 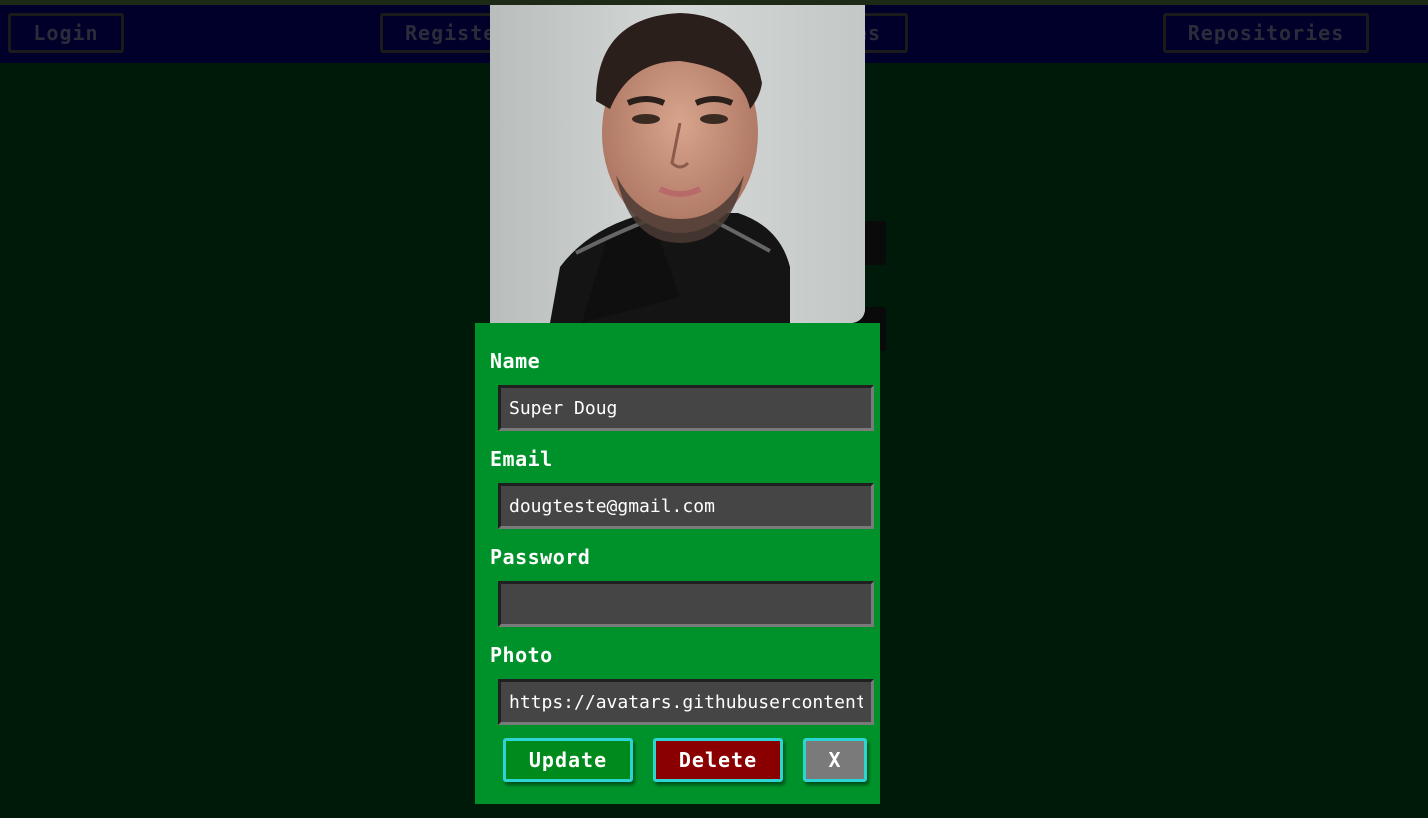 What do you see at coordinates (835, 760) in the screenshot?
I see `close-button: X` at bounding box center [835, 760].